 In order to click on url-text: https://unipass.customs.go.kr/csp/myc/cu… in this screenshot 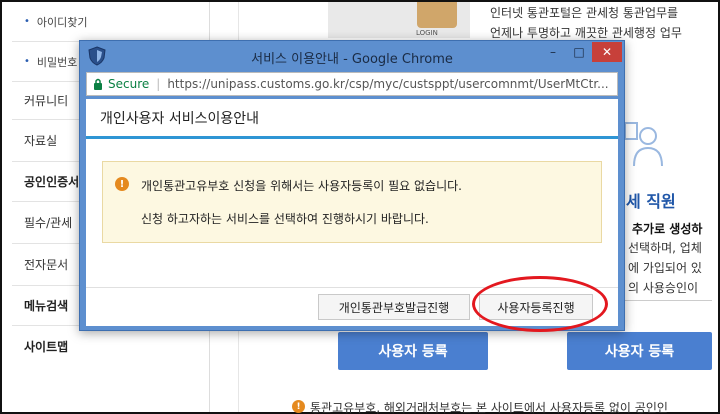, I will do `click(388, 84)`.